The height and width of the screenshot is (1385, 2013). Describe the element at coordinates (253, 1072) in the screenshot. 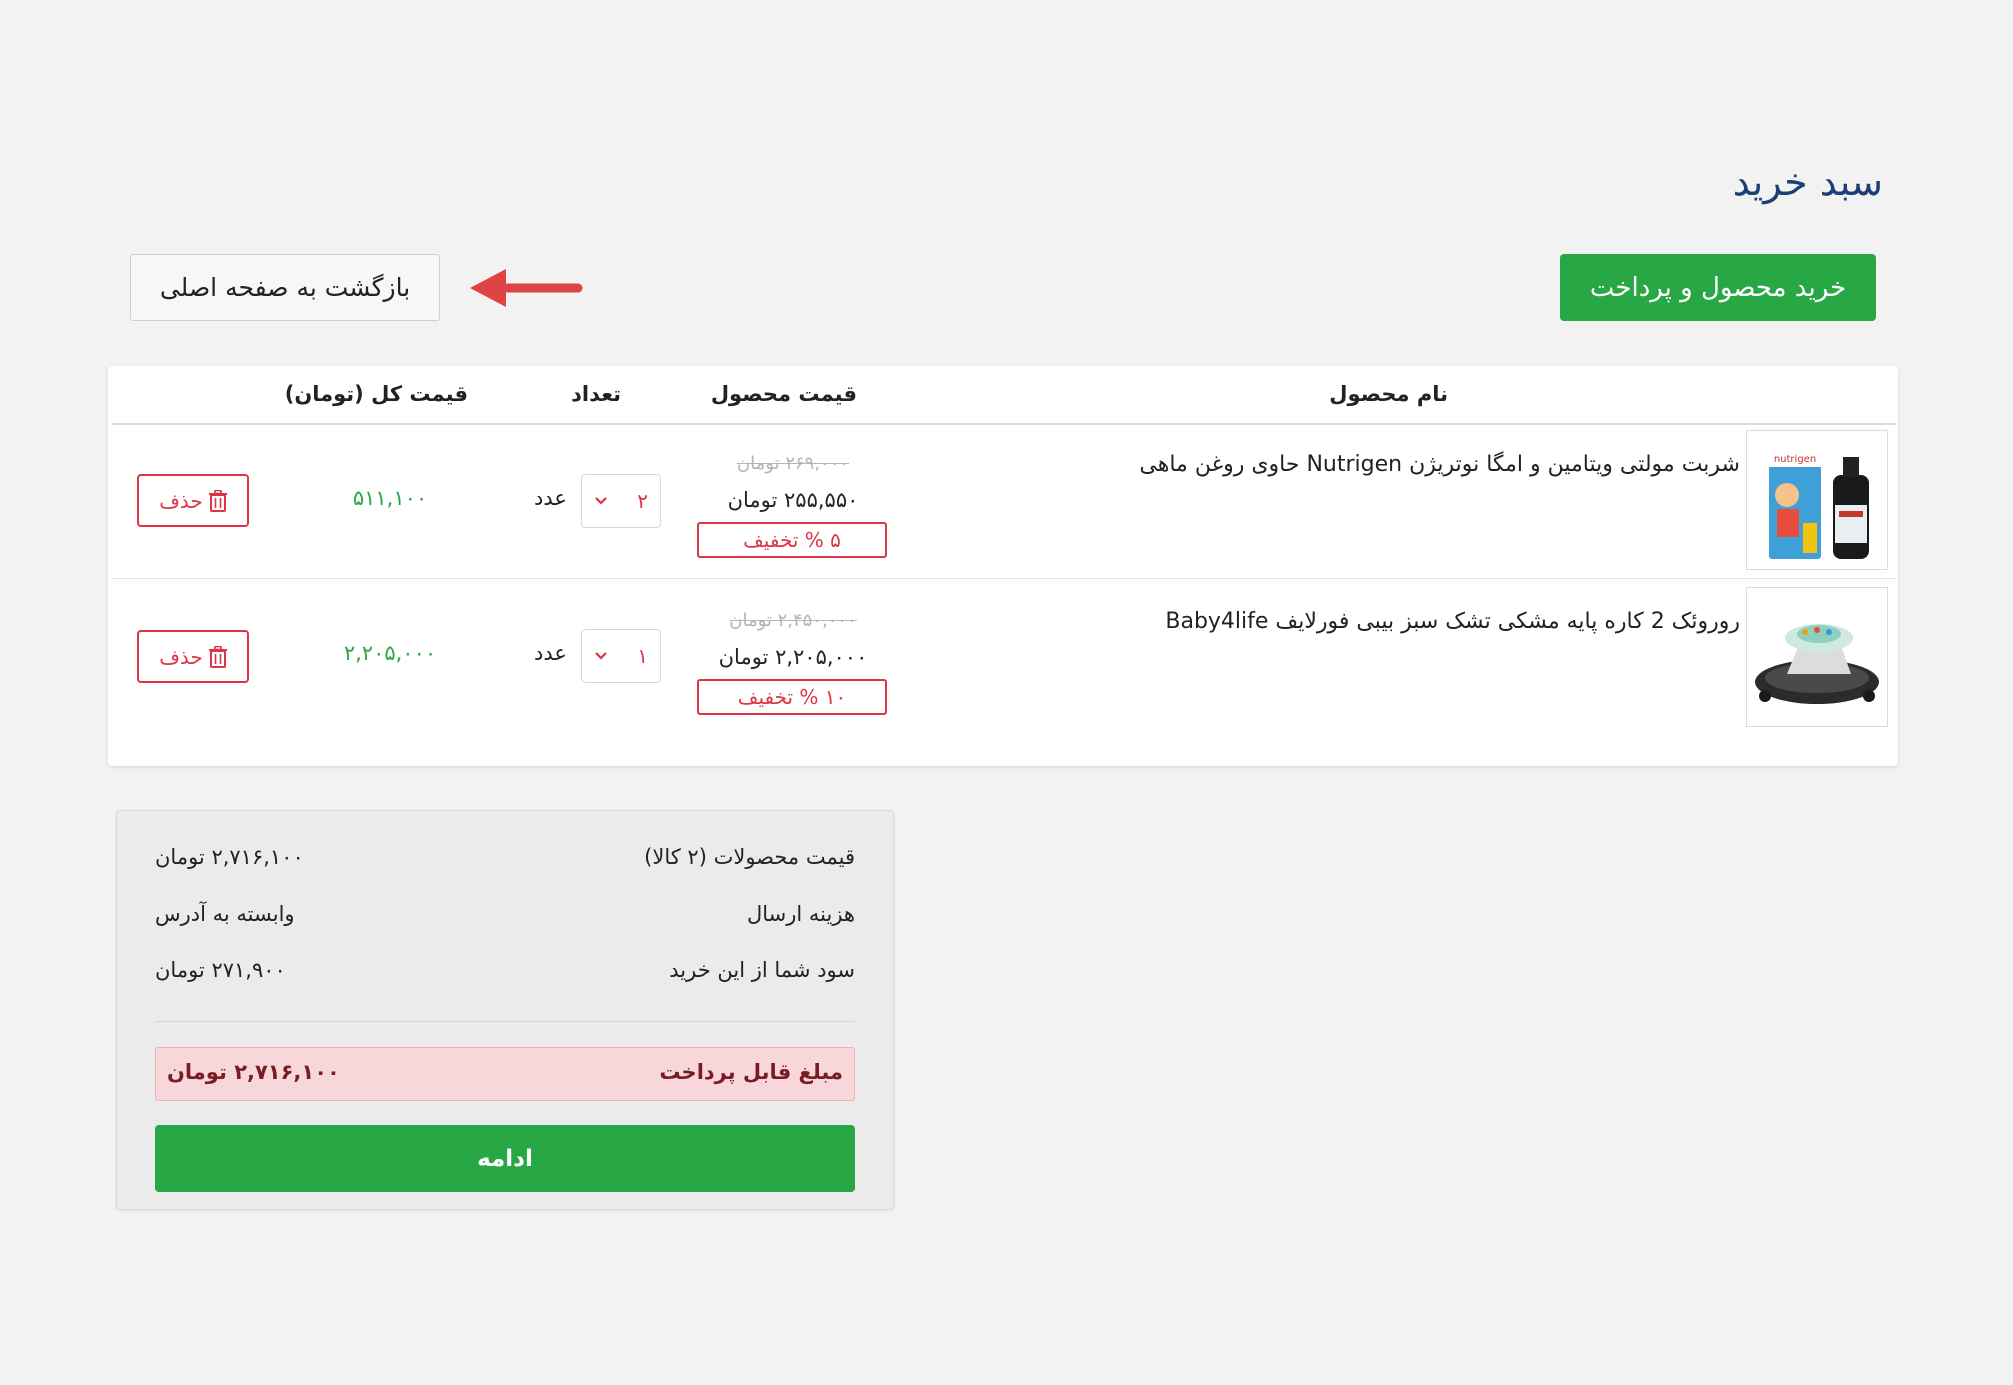

I see `payable-value: ۲,۷۱۶,۱۰۰ تومان` at that location.